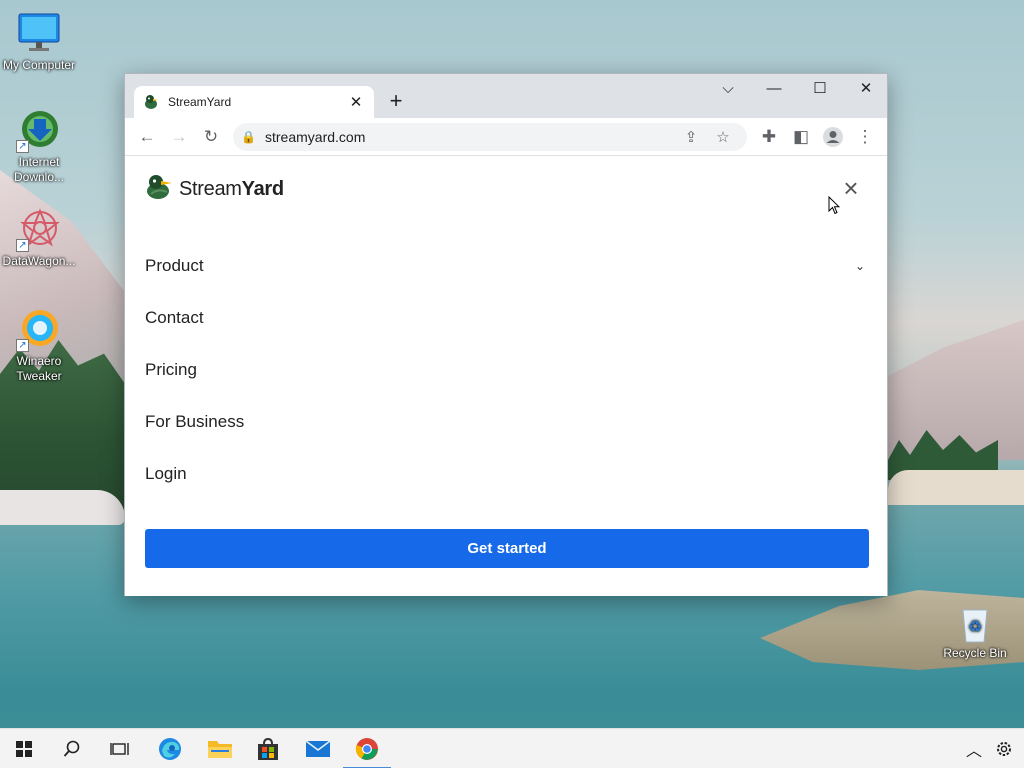 The width and height of the screenshot is (1024, 768). What do you see at coordinates (769, 137) in the screenshot?
I see `extensions-puzzle-icon: ✚` at bounding box center [769, 137].